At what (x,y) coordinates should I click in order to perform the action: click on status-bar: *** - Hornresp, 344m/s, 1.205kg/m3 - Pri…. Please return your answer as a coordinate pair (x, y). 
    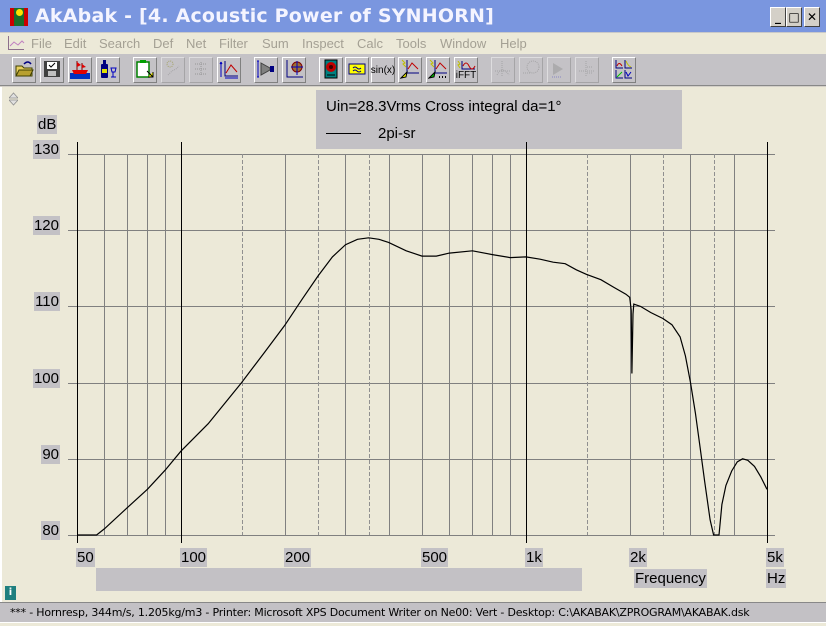
    Looking at the image, I should click on (413, 612).